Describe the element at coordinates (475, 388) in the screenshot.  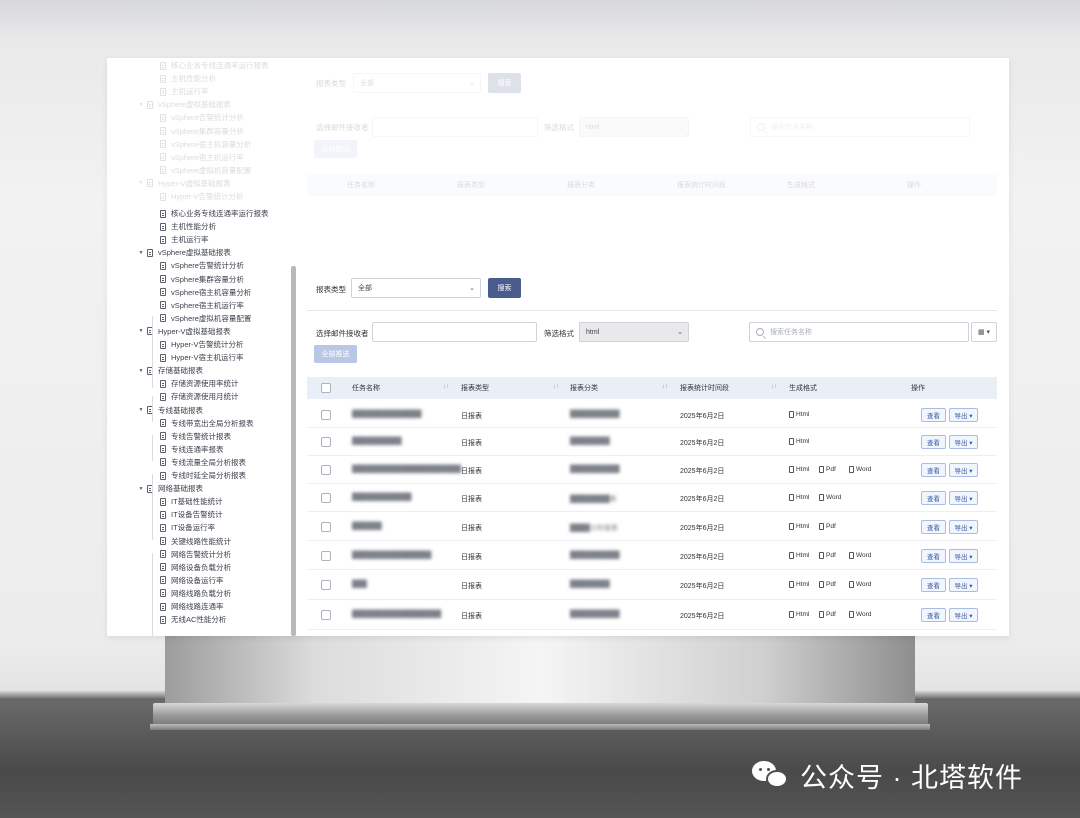
I see `th-report-type: 报表类型` at that location.